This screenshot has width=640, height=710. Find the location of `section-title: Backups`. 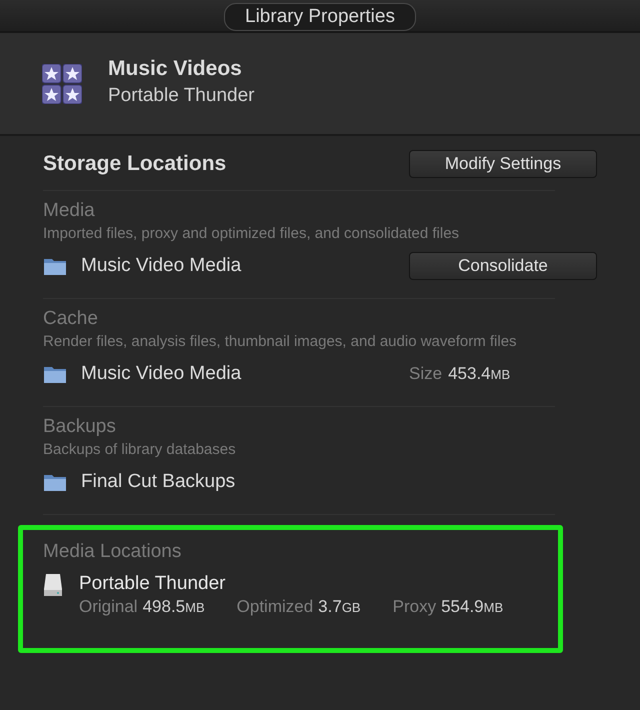

section-title: Backups is located at coordinates (80, 427).